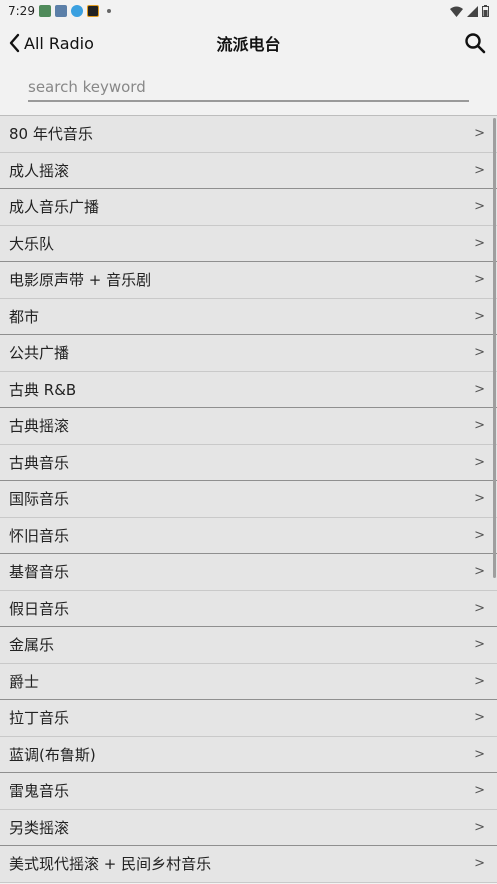 Image resolution: width=497 pixels, height=884 pixels. Describe the element at coordinates (248, 681) in the screenshot. I see `list-item: 爵士 >` at that location.